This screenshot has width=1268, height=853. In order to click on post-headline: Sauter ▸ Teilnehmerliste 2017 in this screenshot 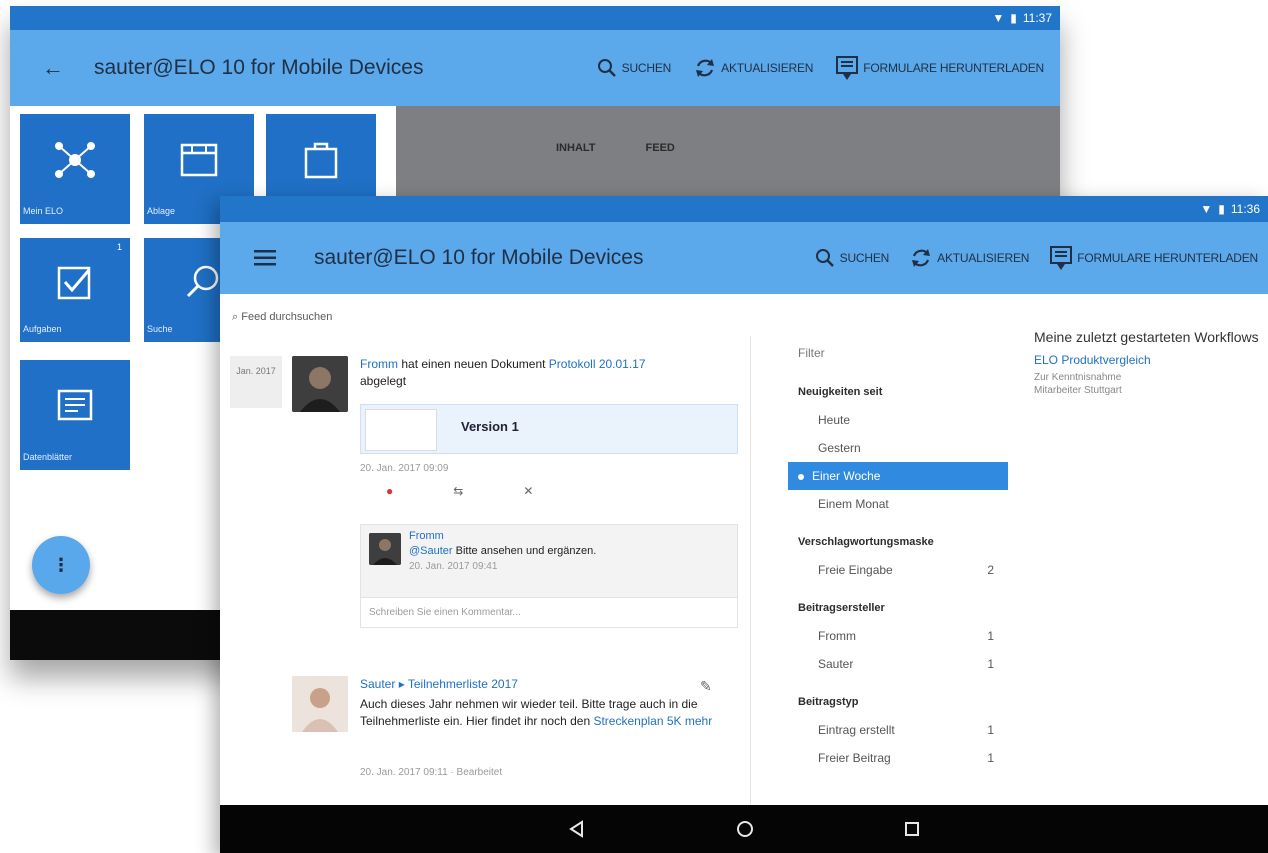, I will do `click(540, 684)`.